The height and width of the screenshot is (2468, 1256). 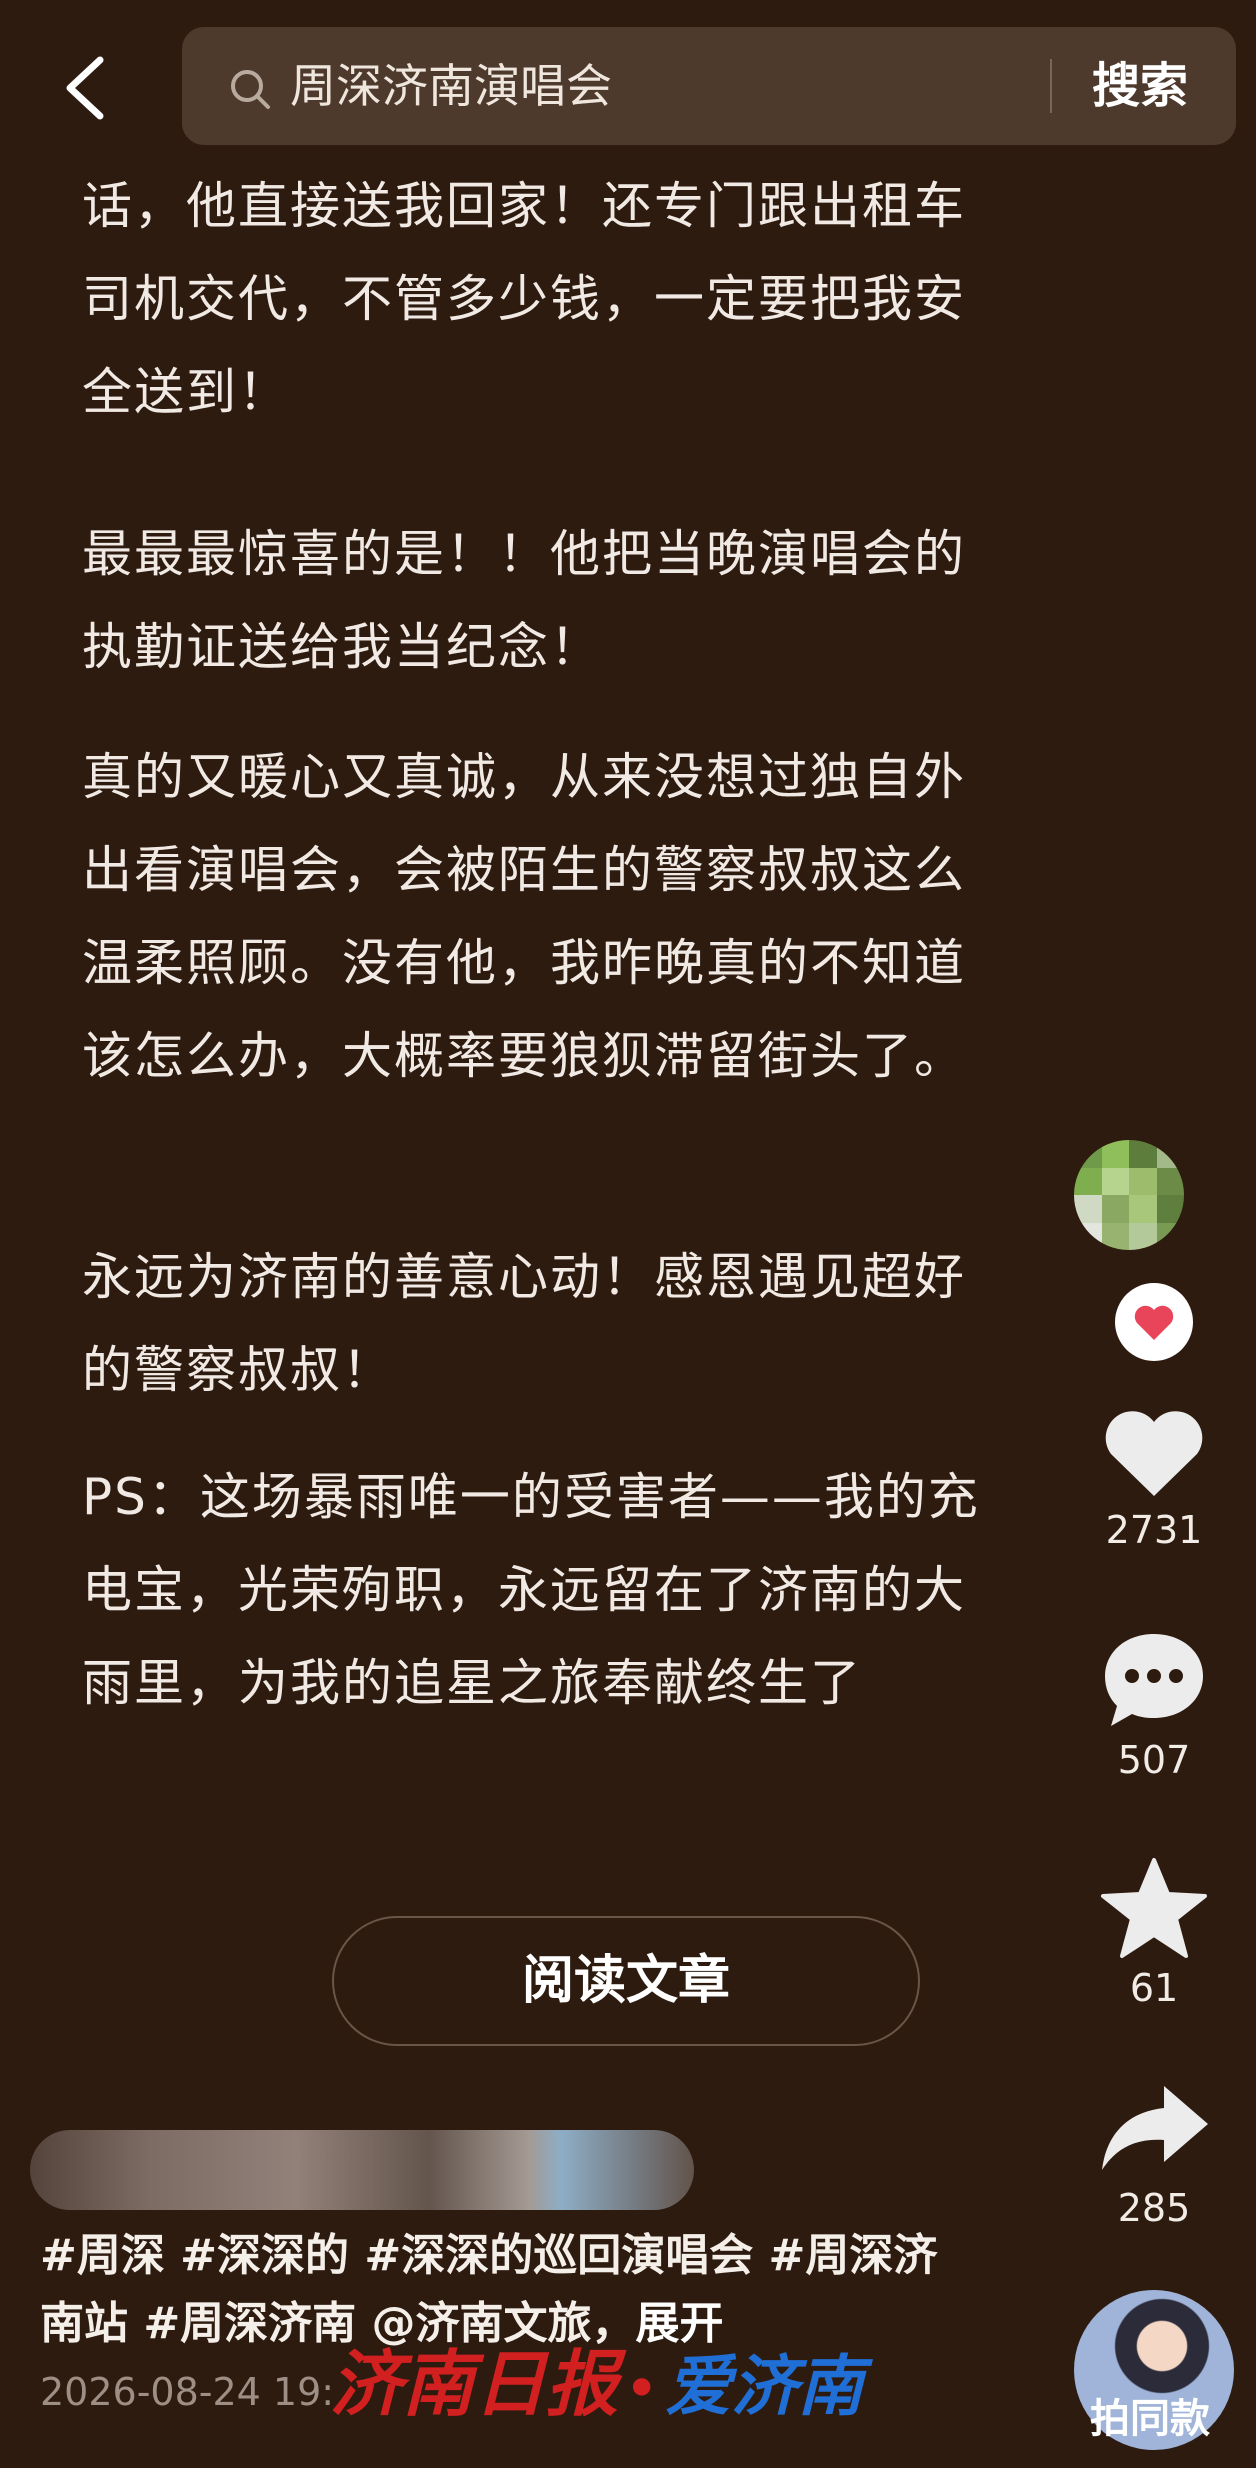 What do you see at coordinates (1051, 86) in the screenshot?
I see `search-divider` at bounding box center [1051, 86].